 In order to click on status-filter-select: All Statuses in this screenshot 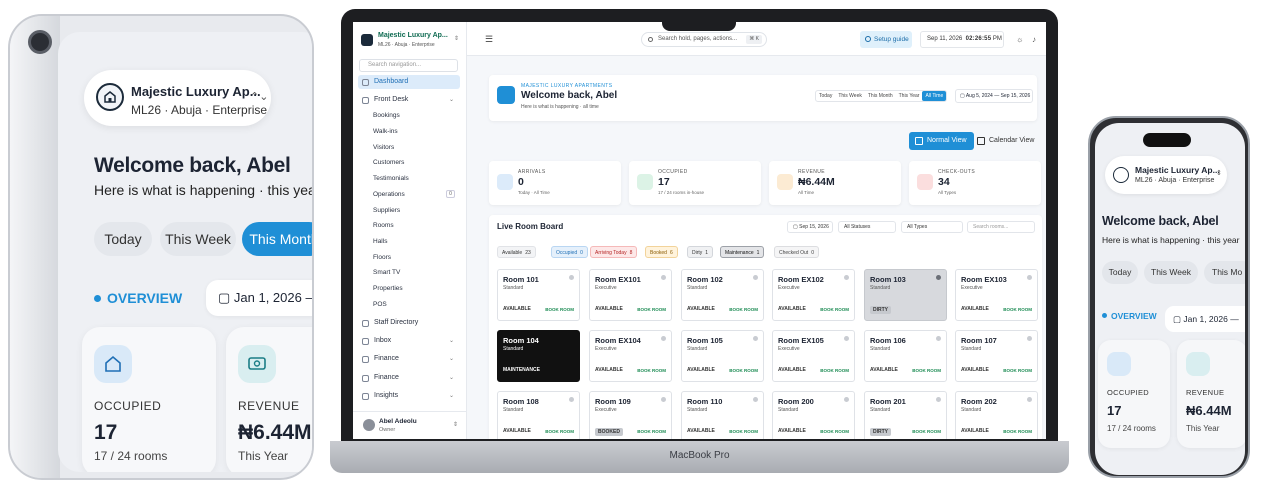, I will do `click(867, 227)`.